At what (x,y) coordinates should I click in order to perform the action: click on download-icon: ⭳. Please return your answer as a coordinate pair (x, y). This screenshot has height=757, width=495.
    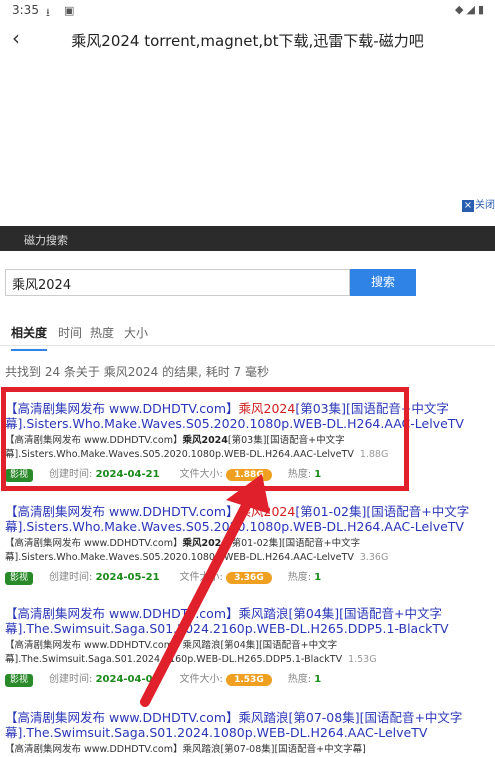
    Looking at the image, I should click on (48, 12).